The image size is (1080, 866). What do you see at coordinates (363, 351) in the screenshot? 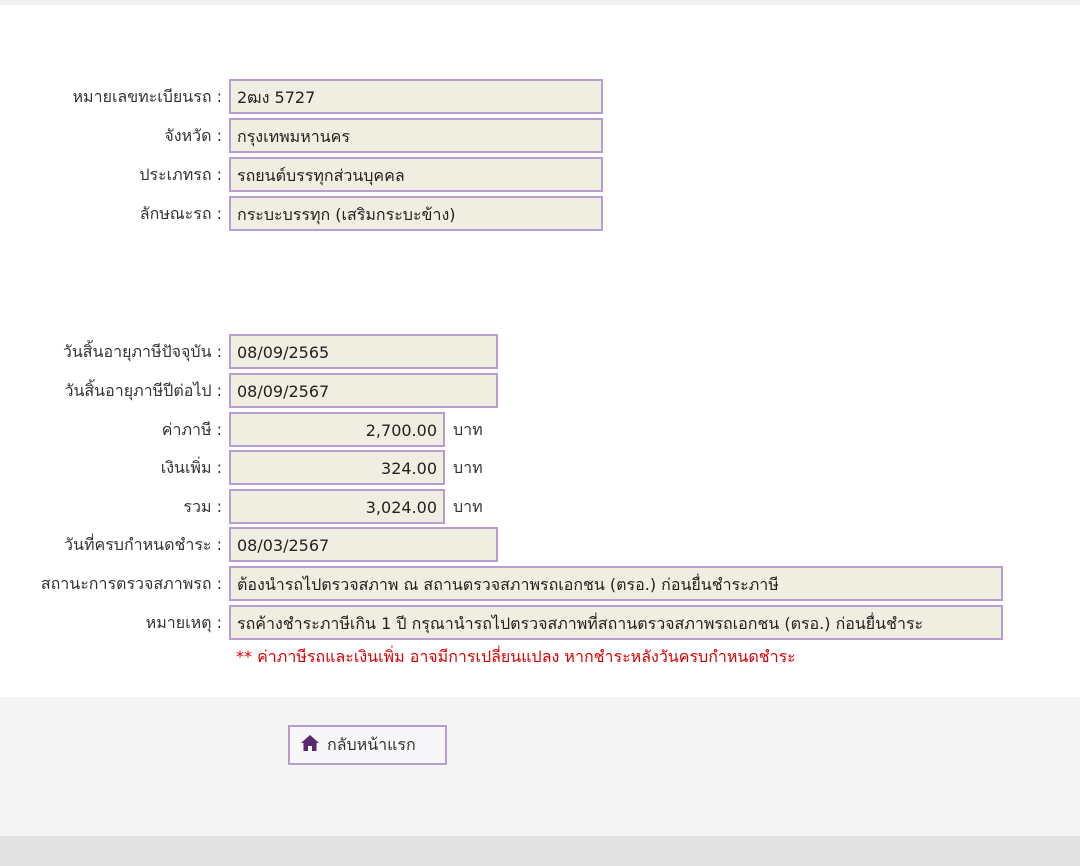
I see `current-expiry-field: 08/09/2565` at bounding box center [363, 351].